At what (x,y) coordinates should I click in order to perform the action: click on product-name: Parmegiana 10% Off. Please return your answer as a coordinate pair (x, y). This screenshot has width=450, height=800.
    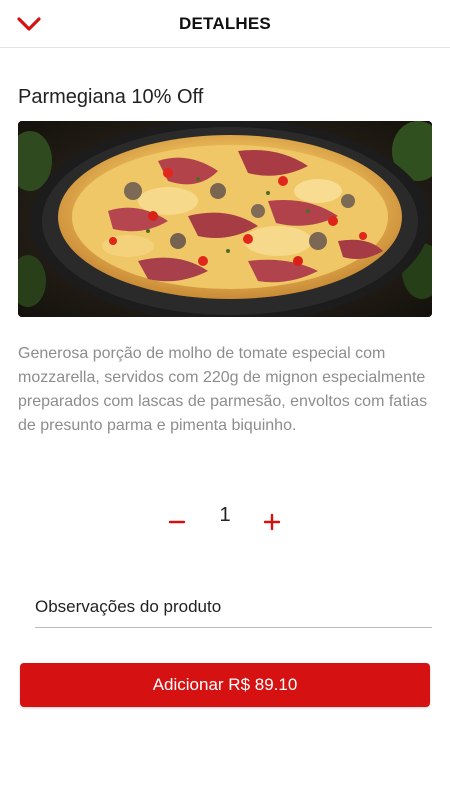
    Looking at the image, I should click on (111, 97).